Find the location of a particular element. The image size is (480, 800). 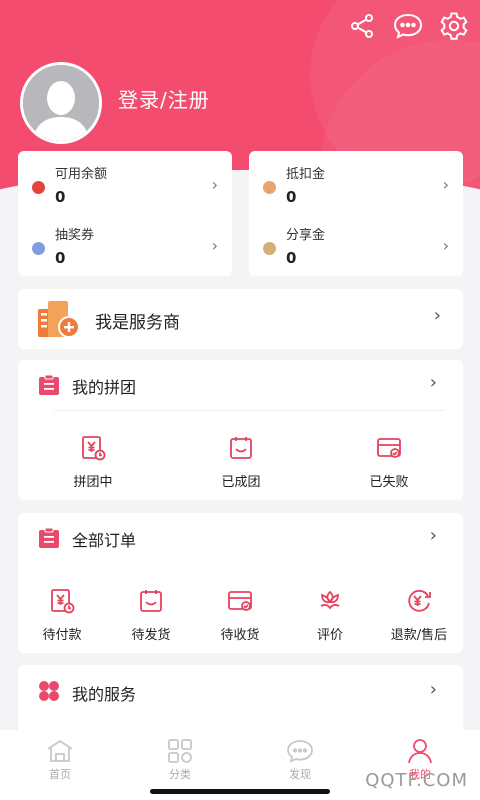

group-status-label: 已失败 is located at coordinates (389, 482).